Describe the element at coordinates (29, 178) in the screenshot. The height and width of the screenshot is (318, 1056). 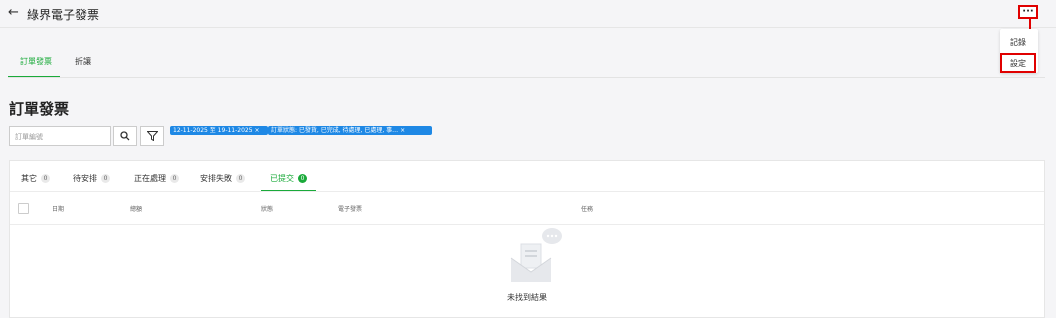
I see `status-tab-label: 其它` at that location.